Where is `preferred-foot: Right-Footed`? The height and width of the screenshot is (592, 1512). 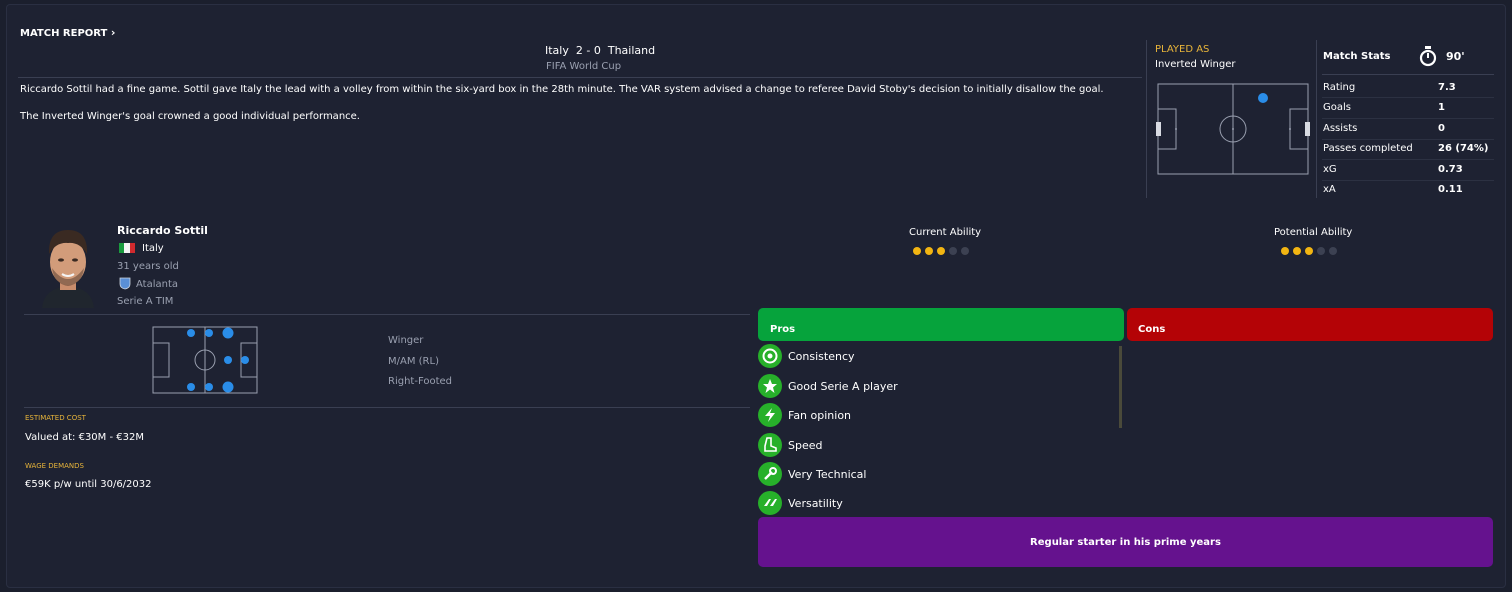
preferred-foot: Right-Footed is located at coordinates (420, 381).